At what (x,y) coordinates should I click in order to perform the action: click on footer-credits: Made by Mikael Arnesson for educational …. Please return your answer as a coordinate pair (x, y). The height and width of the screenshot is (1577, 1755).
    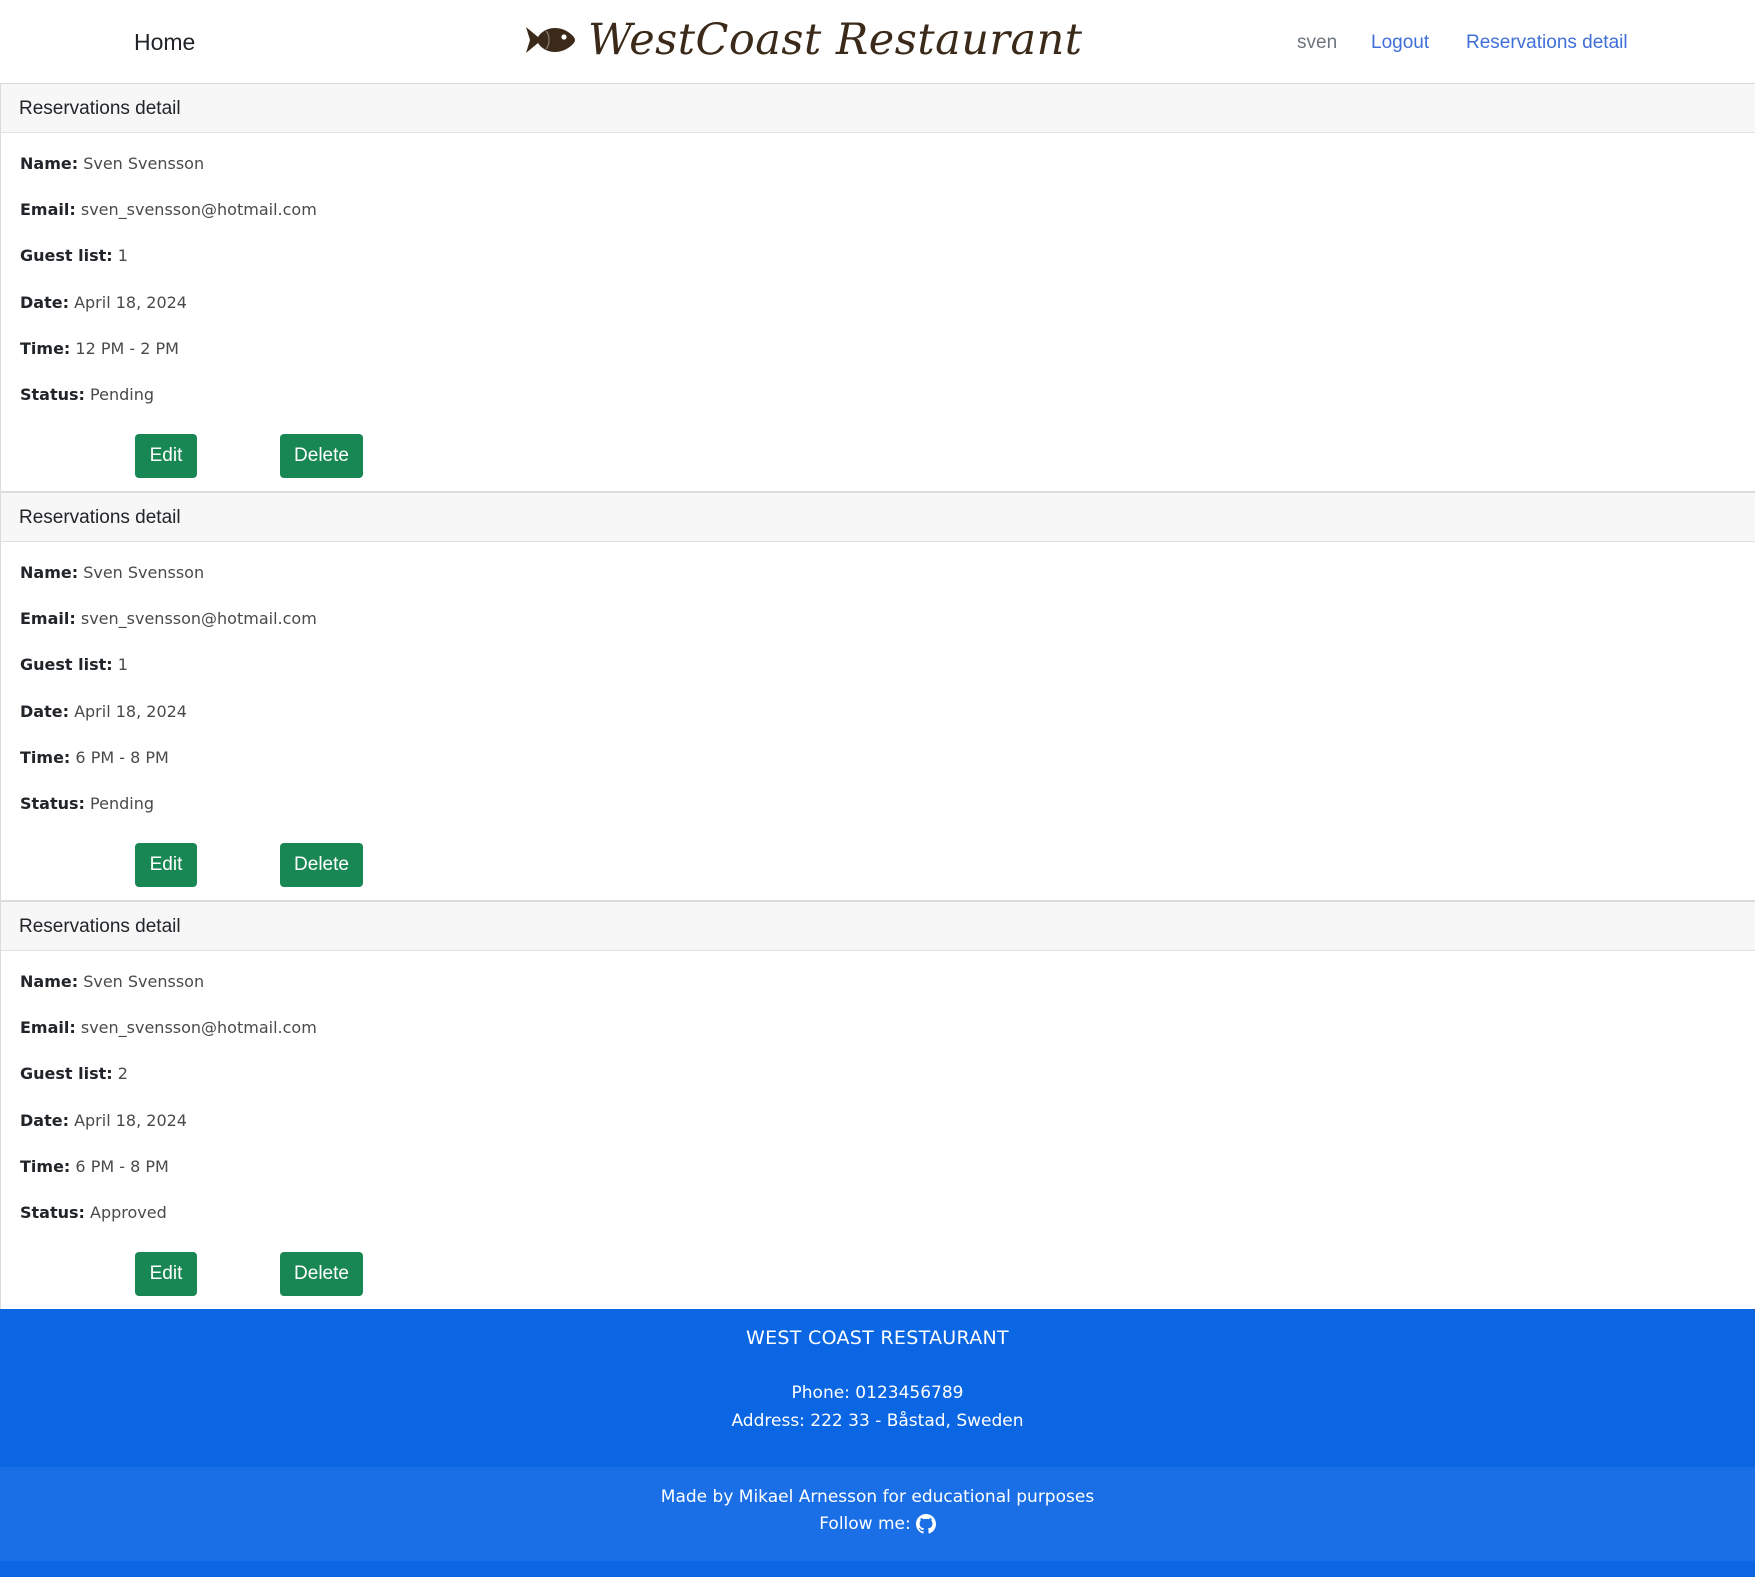
    Looking at the image, I should click on (877, 1514).